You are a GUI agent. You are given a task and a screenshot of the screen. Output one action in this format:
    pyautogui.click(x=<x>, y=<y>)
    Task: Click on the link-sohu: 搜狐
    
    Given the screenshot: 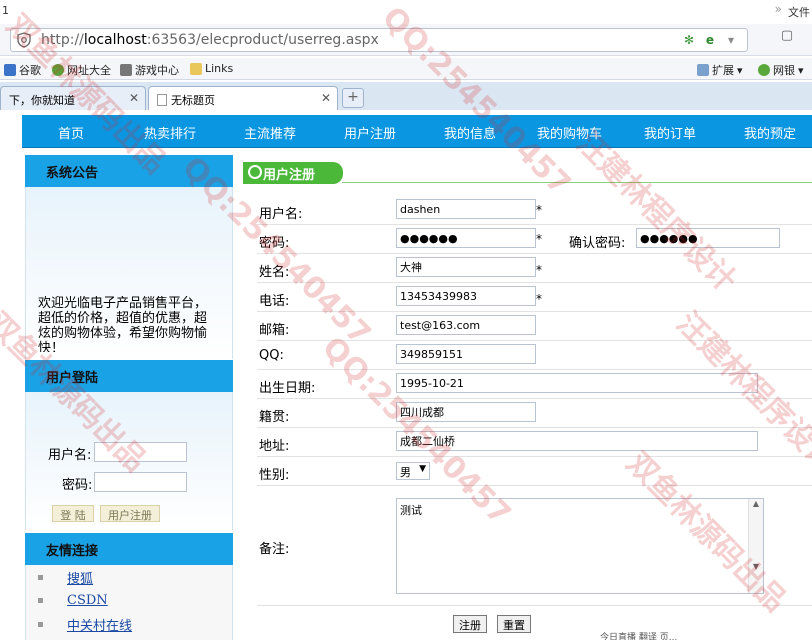 What is the action you would take?
    pyautogui.click(x=65, y=577)
    